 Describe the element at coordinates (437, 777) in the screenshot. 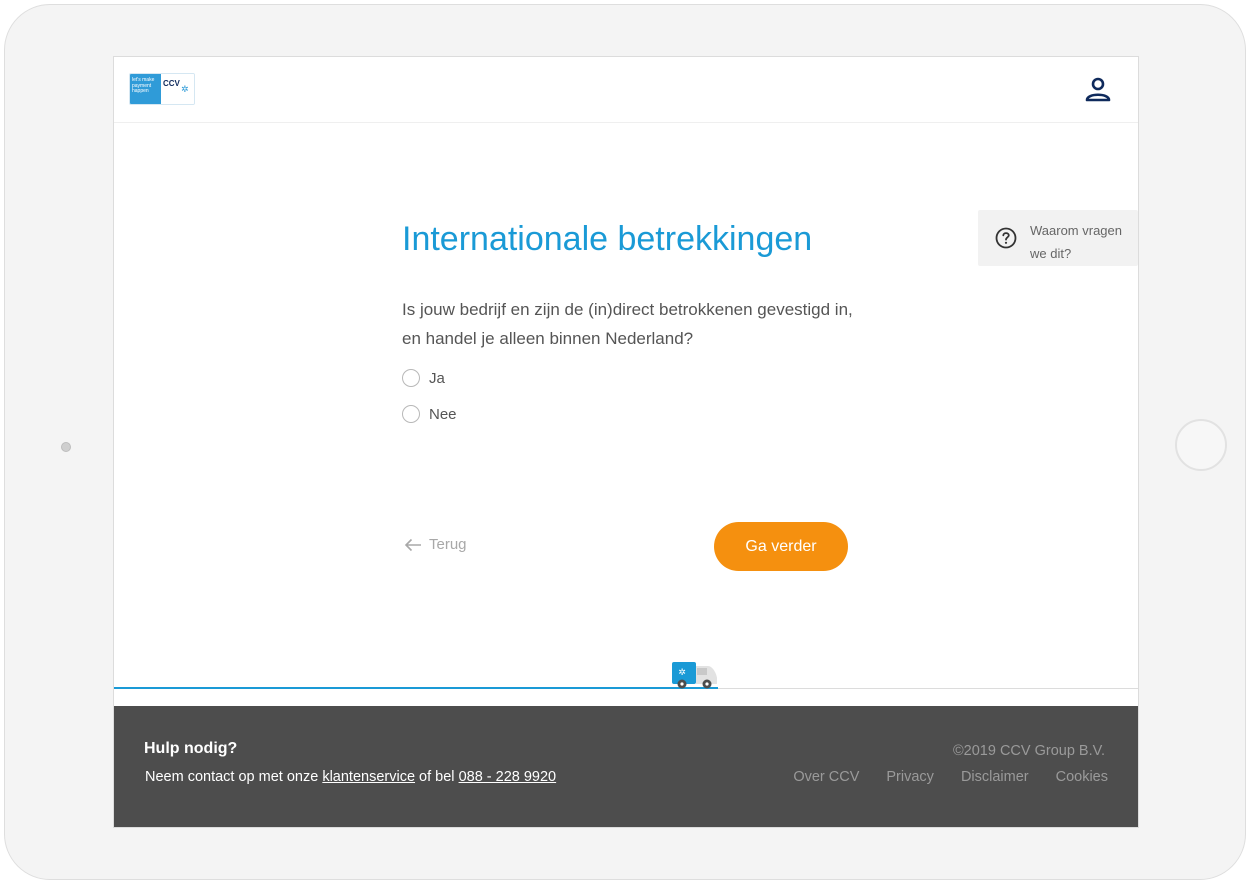

I see `contact-middle: of bel` at that location.